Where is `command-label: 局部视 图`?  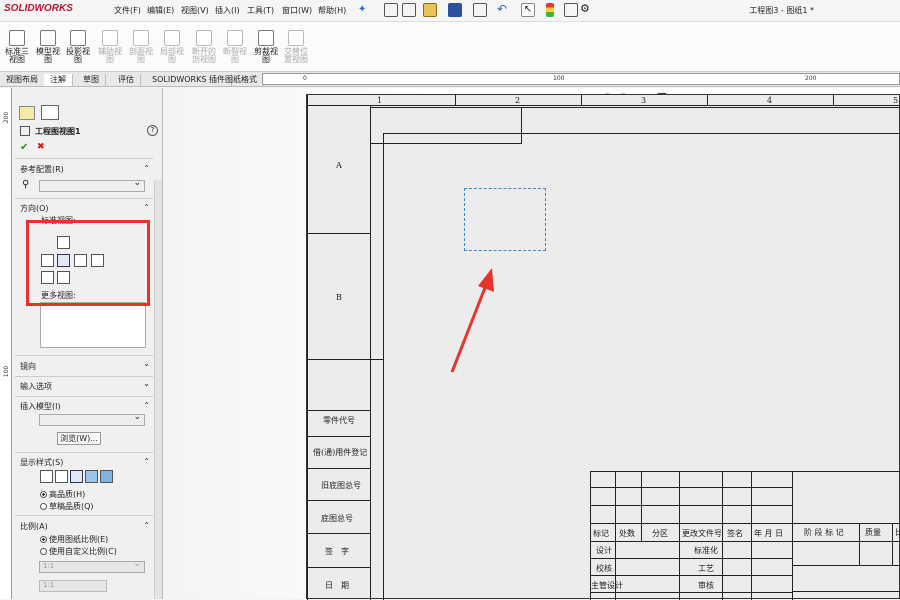 command-label: 局部视 图 is located at coordinates (172, 55).